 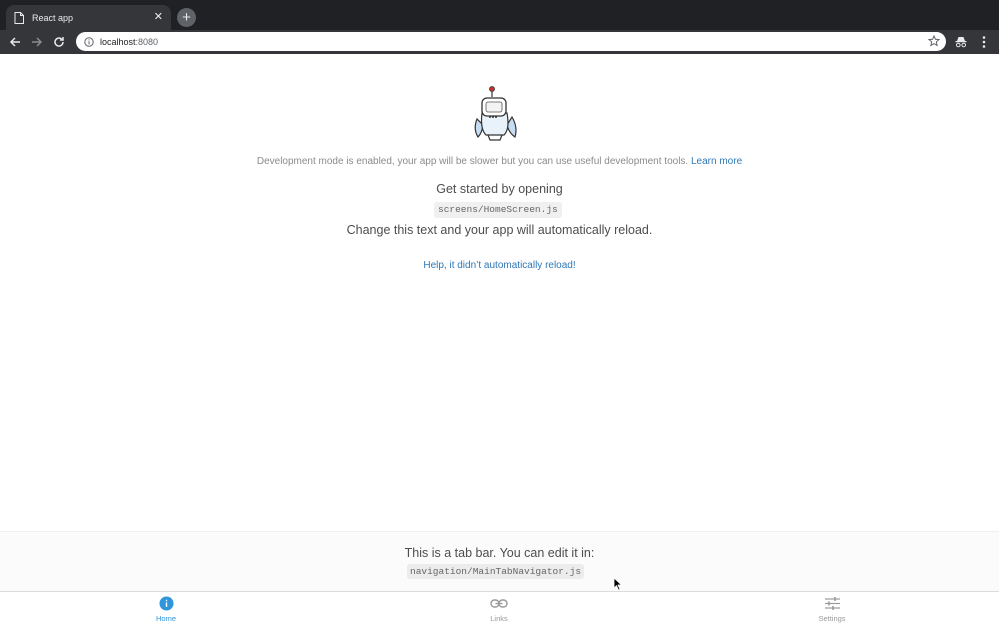 I want to click on help-reload-link-text: Help, it didn’t automatically reload!, so click(x=499, y=265).